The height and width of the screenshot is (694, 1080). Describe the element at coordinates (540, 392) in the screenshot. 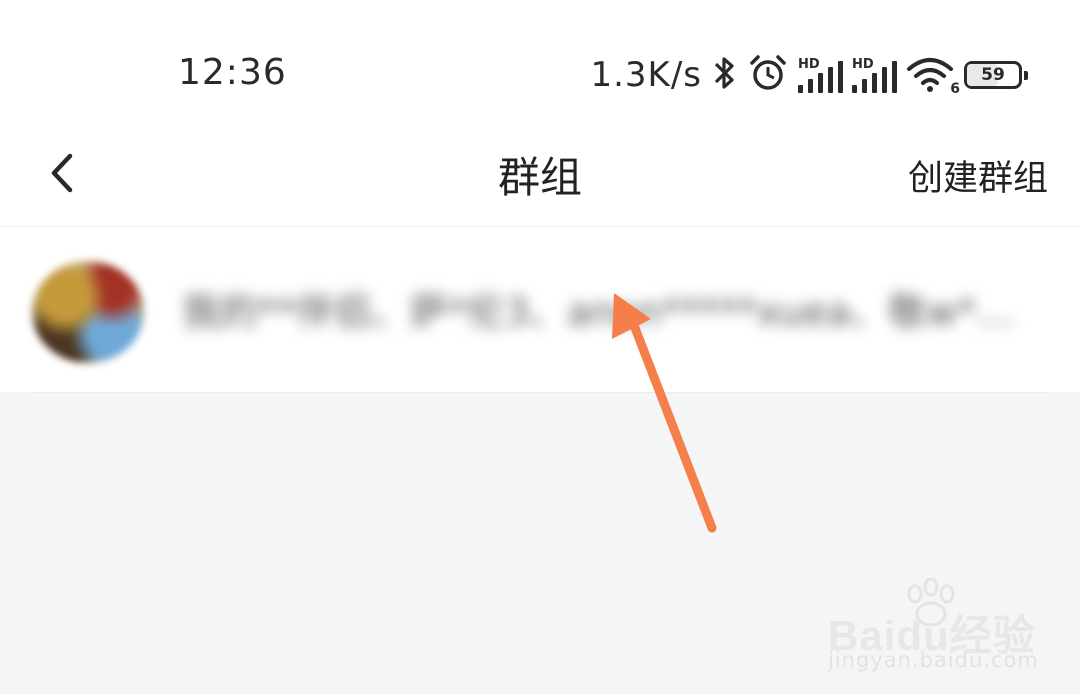

I see `list-divider` at that location.